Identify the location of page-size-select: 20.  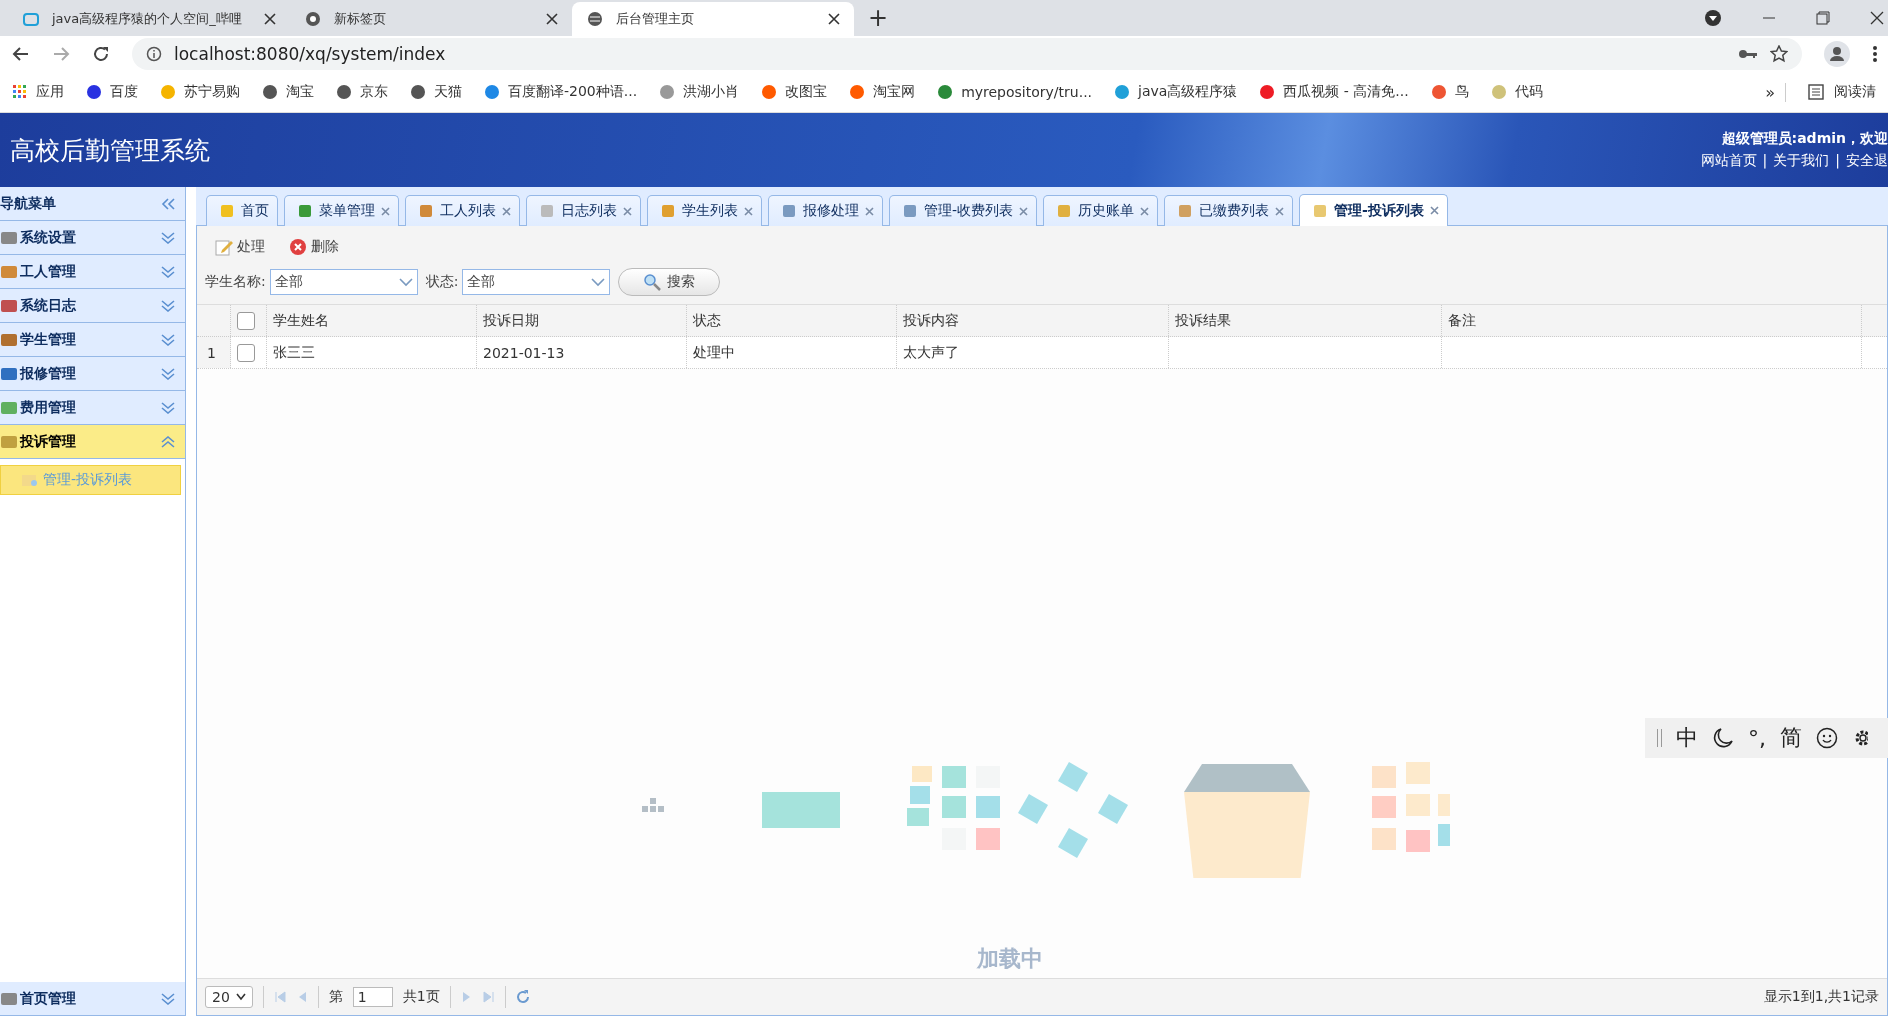
(229, 997).